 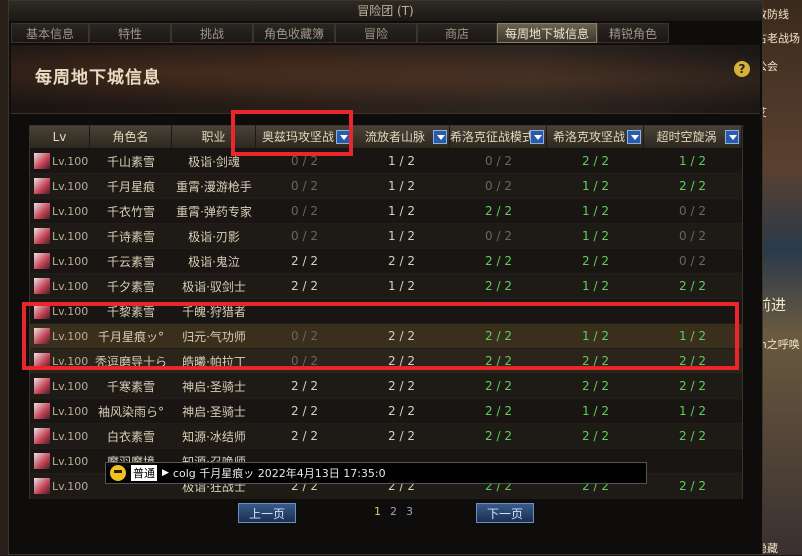 I want to click on table-row: Lv.100 千山素雪 极诣·剑魂 0 / 21 / 20 / 22 / 21 / 2, so click(x=386, y=161).